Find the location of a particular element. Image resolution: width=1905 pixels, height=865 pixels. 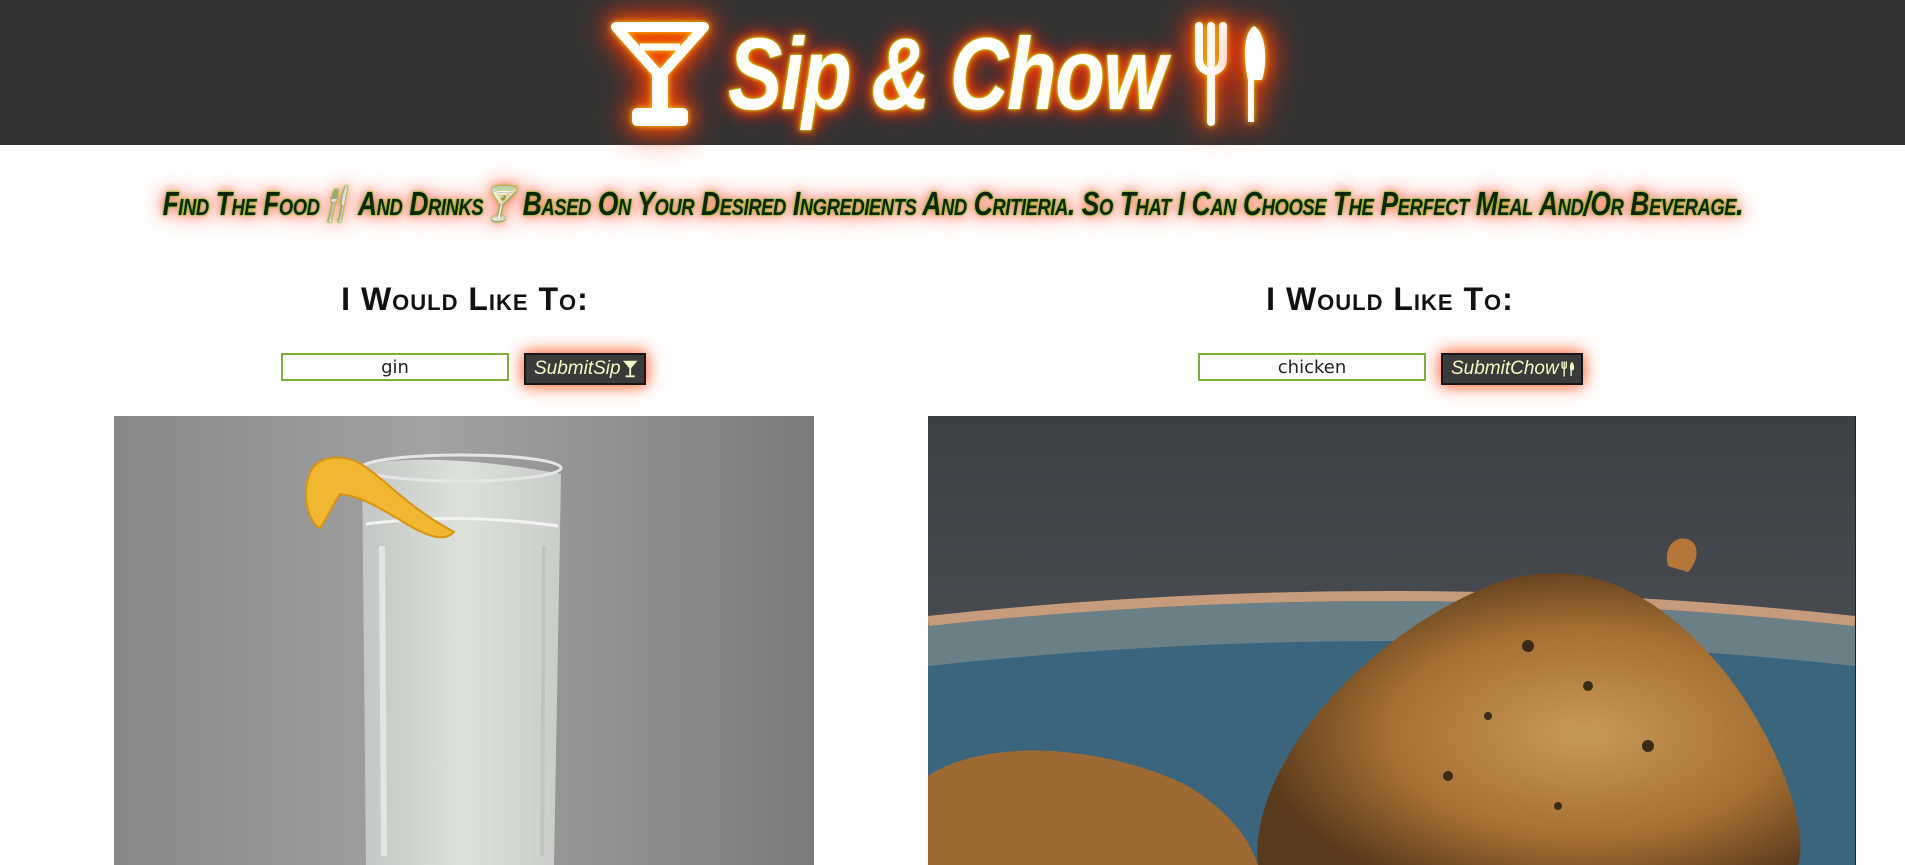

submit-sip-label: SubmitSip is located at coordinates (577, 368).